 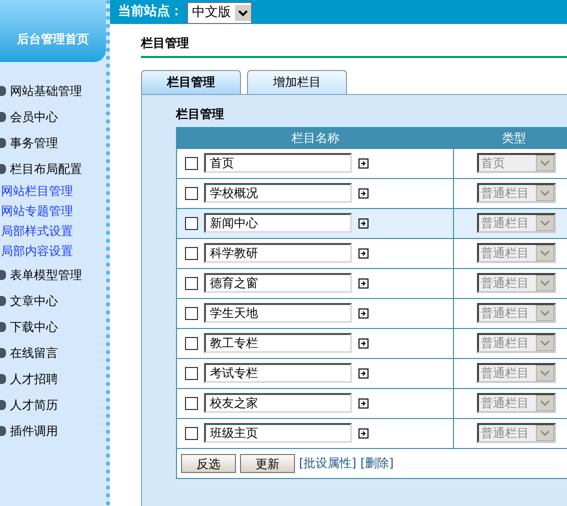 What do you see at coordinates (278, 313) in the screenshot?
I see `name-input: 学生天地` at bounding box center [278, 313].